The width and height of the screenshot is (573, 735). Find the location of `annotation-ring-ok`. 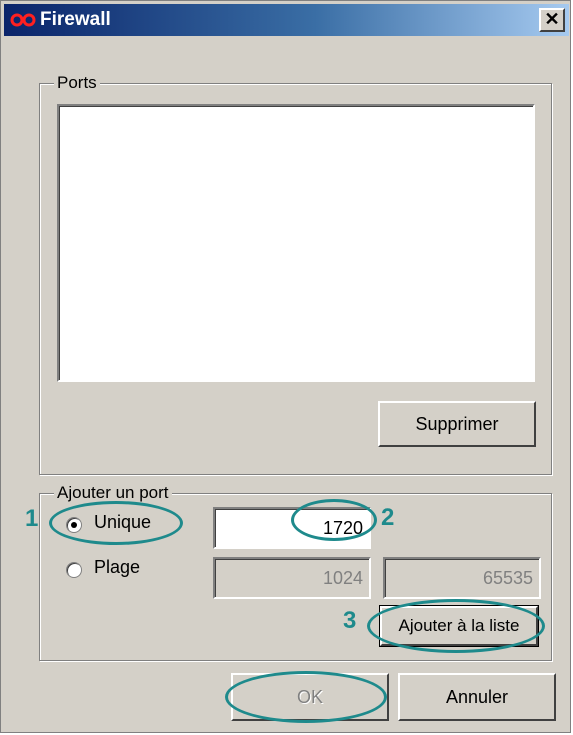

annotation-ring-ok is located at coordinates (306, 697).